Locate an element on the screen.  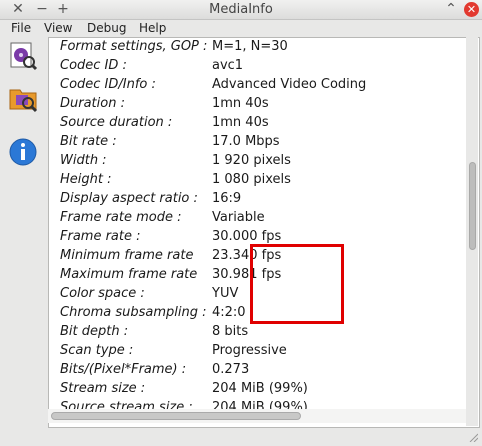
field-label: Color space : is located at coordinates (102, 293).